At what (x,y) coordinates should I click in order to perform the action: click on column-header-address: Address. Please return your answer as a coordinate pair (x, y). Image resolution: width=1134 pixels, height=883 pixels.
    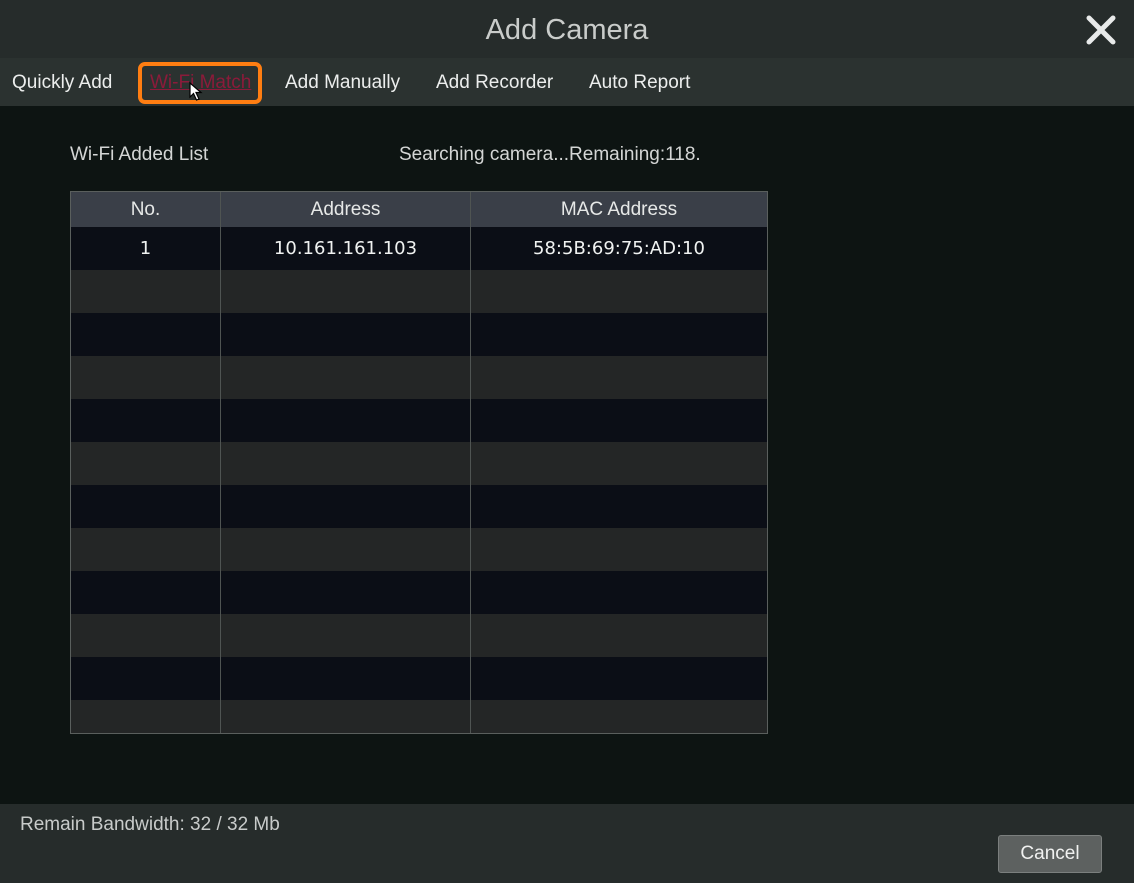
    Looking at the image, I should click on (345, 209).